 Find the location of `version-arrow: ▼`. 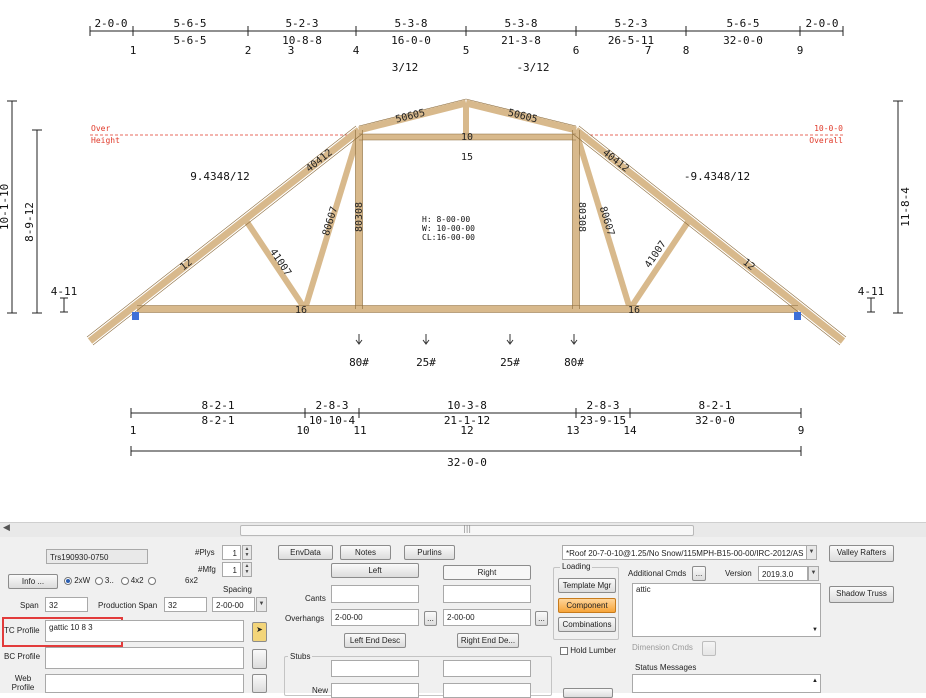

version-arrow: ▼ is located at coordinates (813, 573).